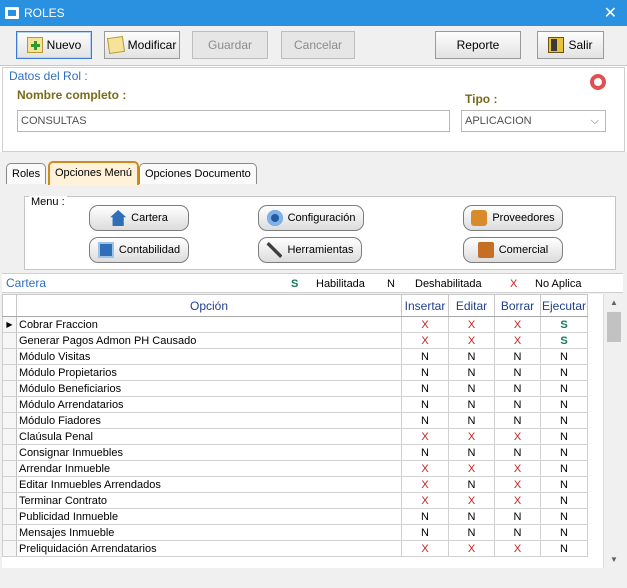  Describe the element at coordinates (209, 532) in the screenshot. I see `cell-opcion: Mensajes Inmueble` at that location.